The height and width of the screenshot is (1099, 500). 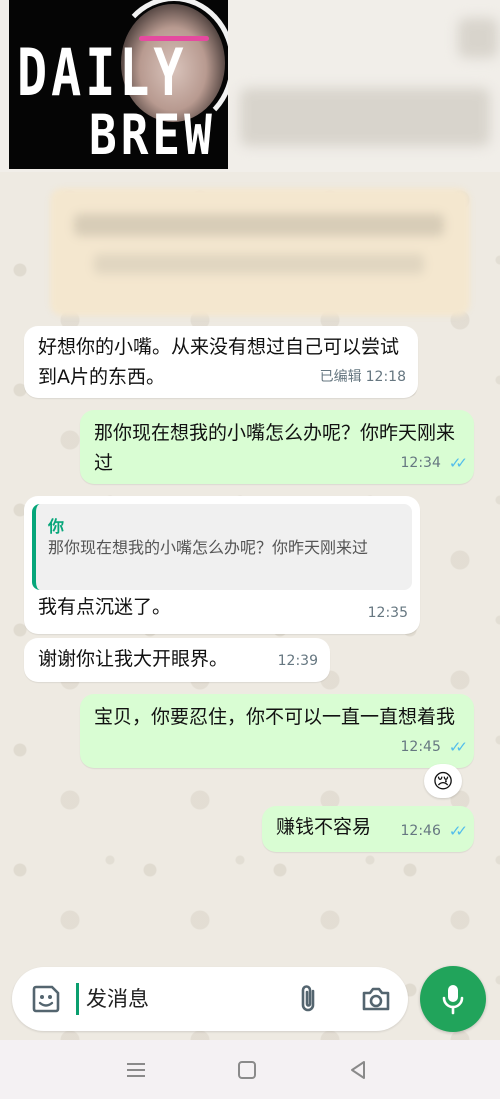 What do you see at coordinates (152, 135) in the screenshot?
I see `logo-text-brew: BREW` at bounding box center [152, 135].